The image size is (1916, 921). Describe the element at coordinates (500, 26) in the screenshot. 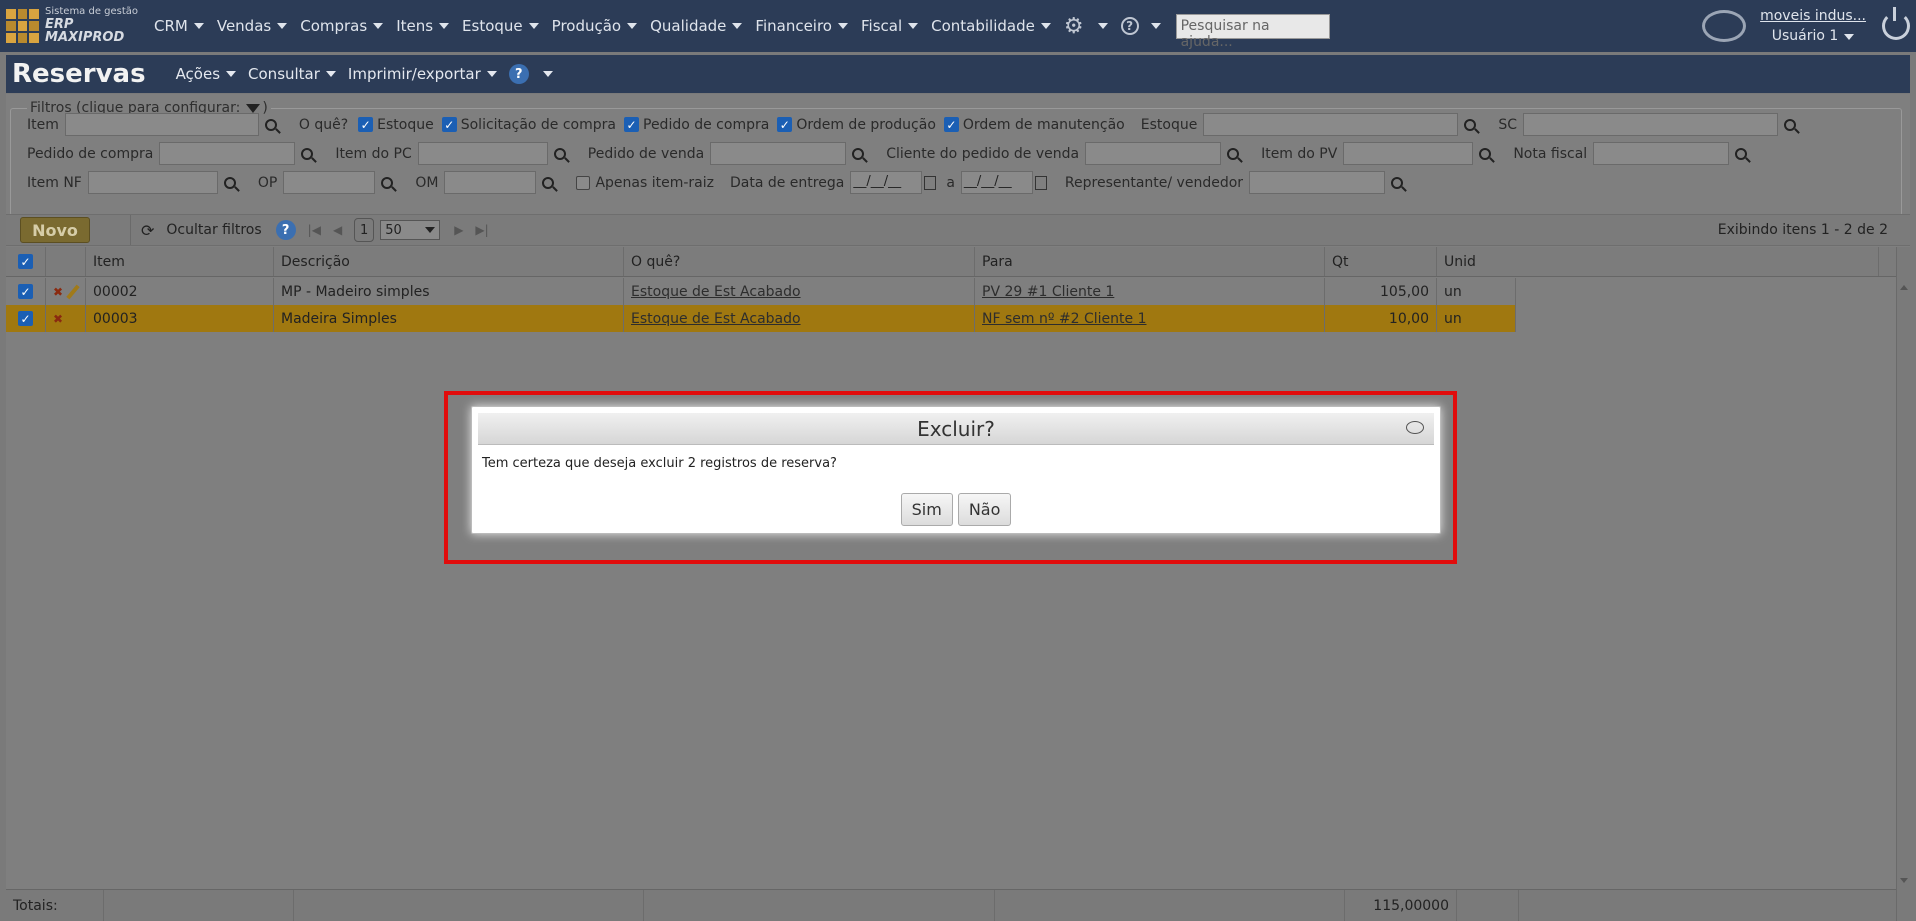

I see `menu-estoque: Estoque` at that location.